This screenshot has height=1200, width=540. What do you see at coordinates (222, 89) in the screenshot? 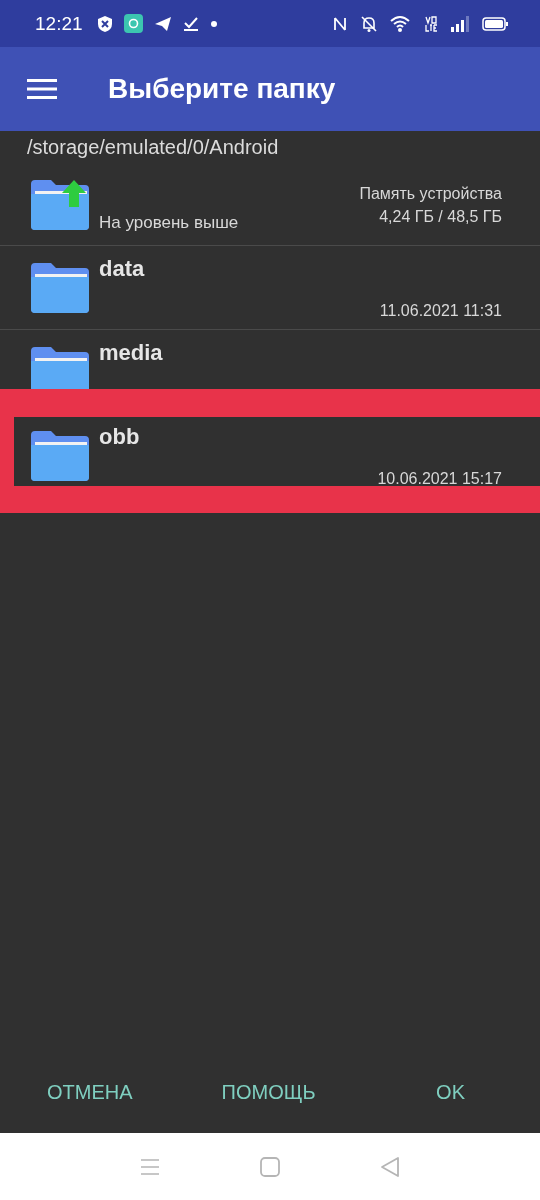
I see `app-title: Выберите папку` at bounding box center [222, 89].